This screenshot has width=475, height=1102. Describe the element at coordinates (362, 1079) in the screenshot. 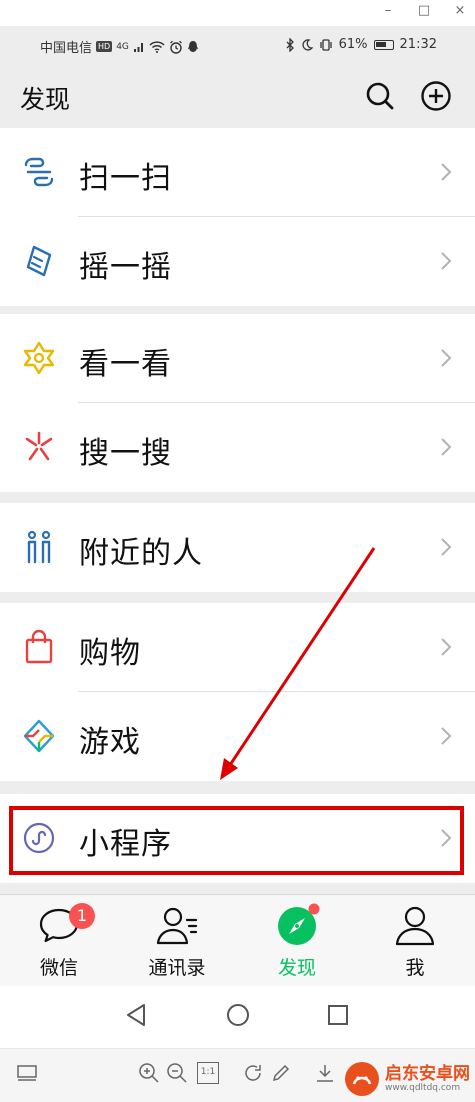

I see `watermark-logo` at that location.